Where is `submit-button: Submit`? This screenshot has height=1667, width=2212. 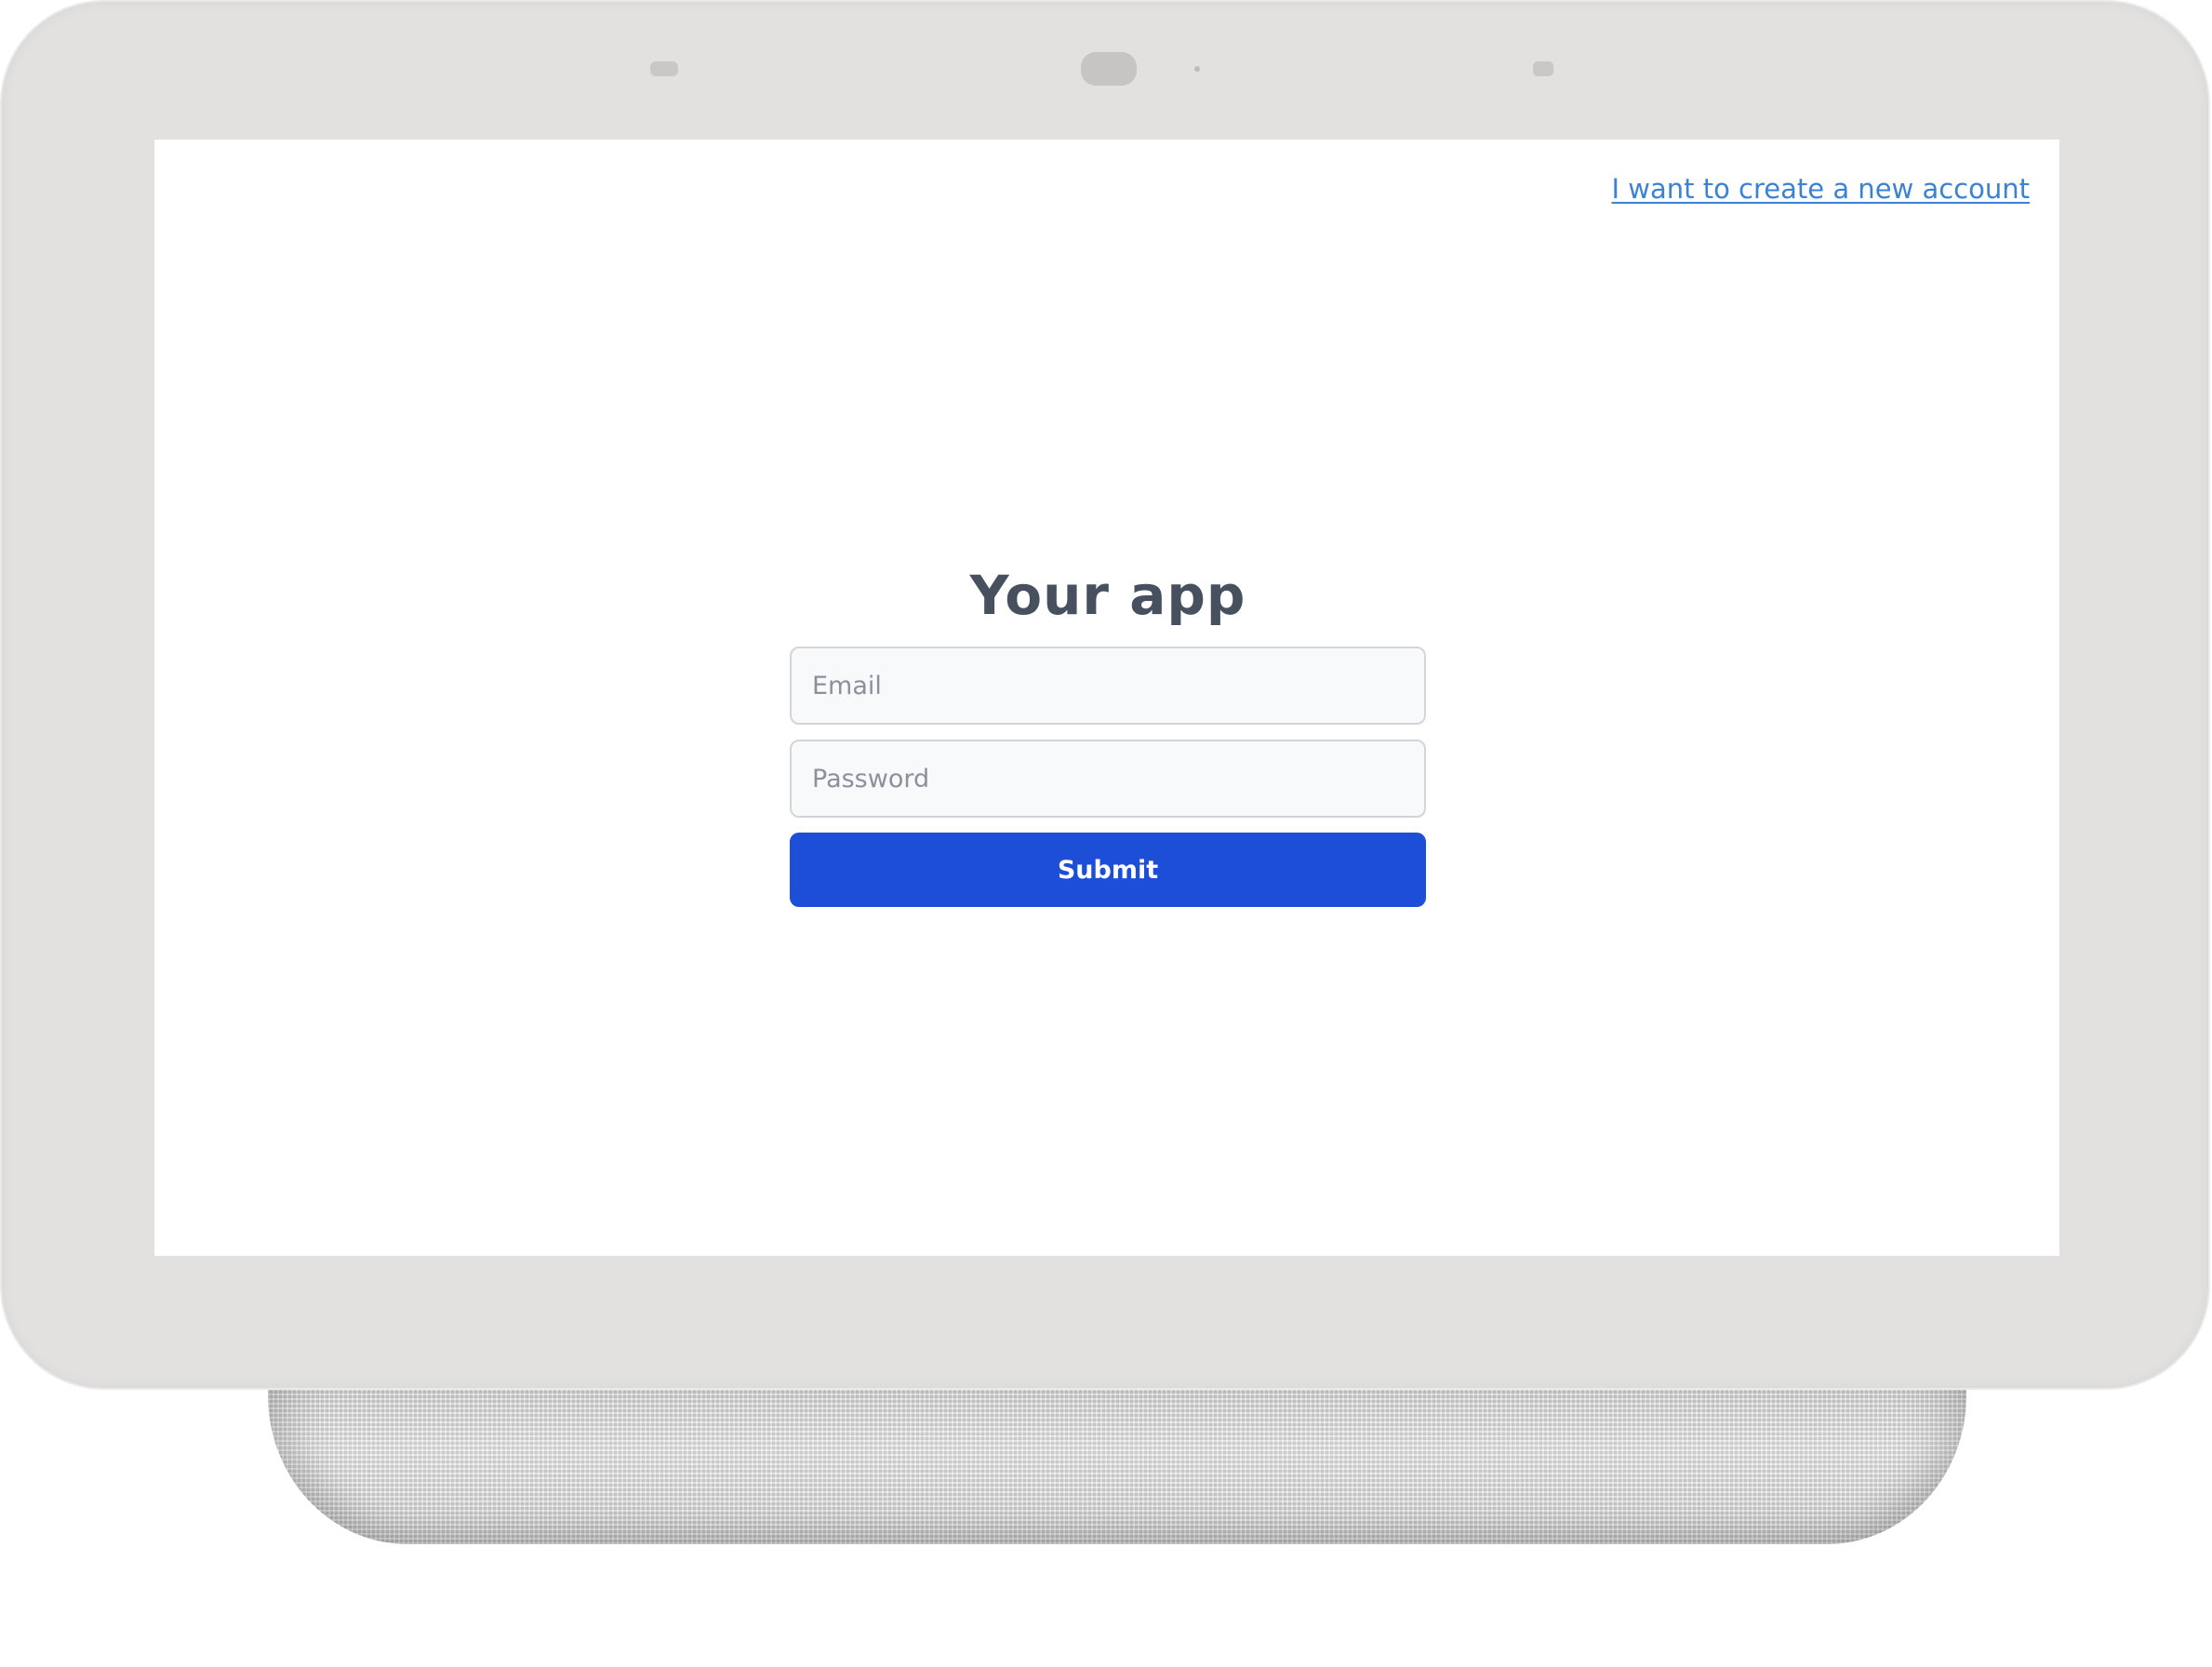
submit-button: Submit is located at coordinates (1108, 870).